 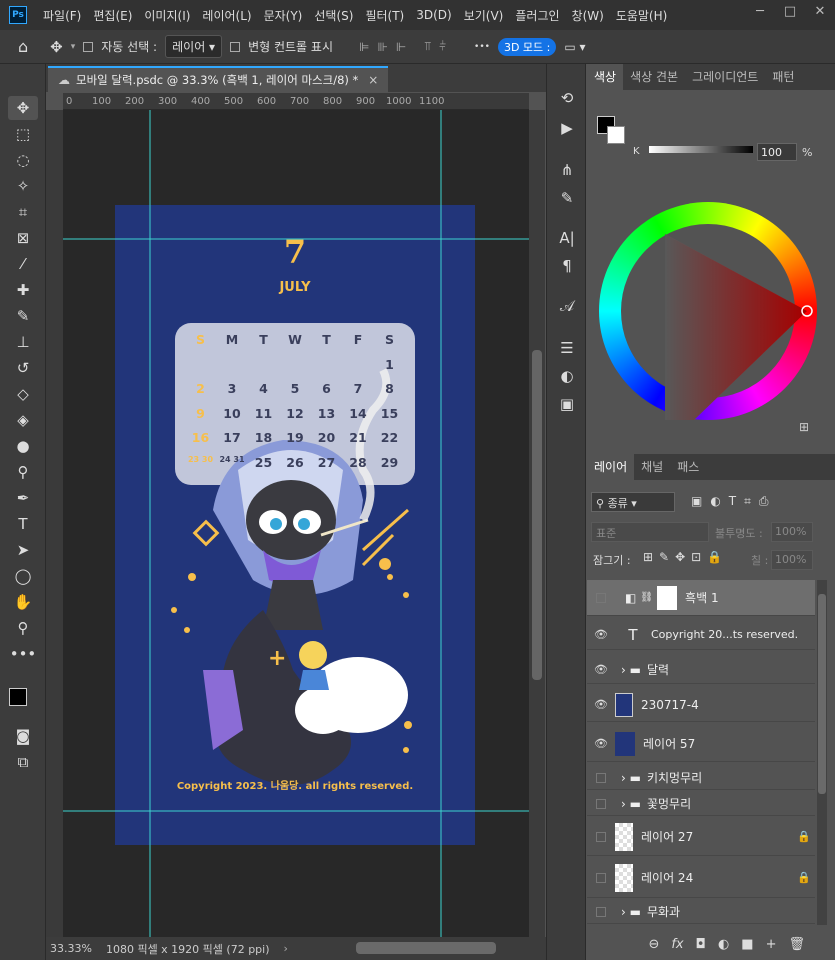 What do you see at coordinates (235, 46) in the screenshot?
I see `transform-checkbox` at bounding box center [235, 46].